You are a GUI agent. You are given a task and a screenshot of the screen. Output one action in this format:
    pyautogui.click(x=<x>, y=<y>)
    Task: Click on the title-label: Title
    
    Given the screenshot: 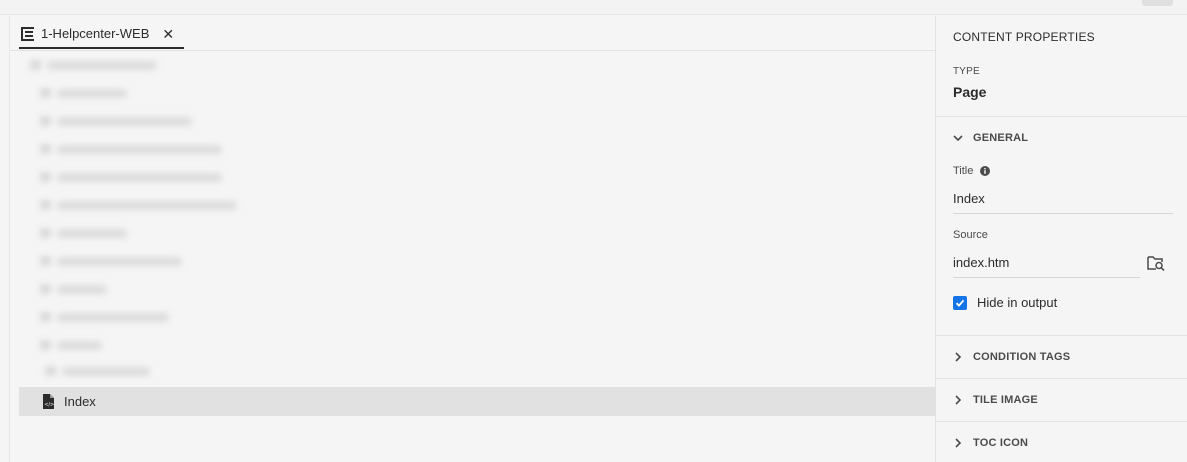 What is the action you would take?
    pyautogui.click(x=972, y=171)
    